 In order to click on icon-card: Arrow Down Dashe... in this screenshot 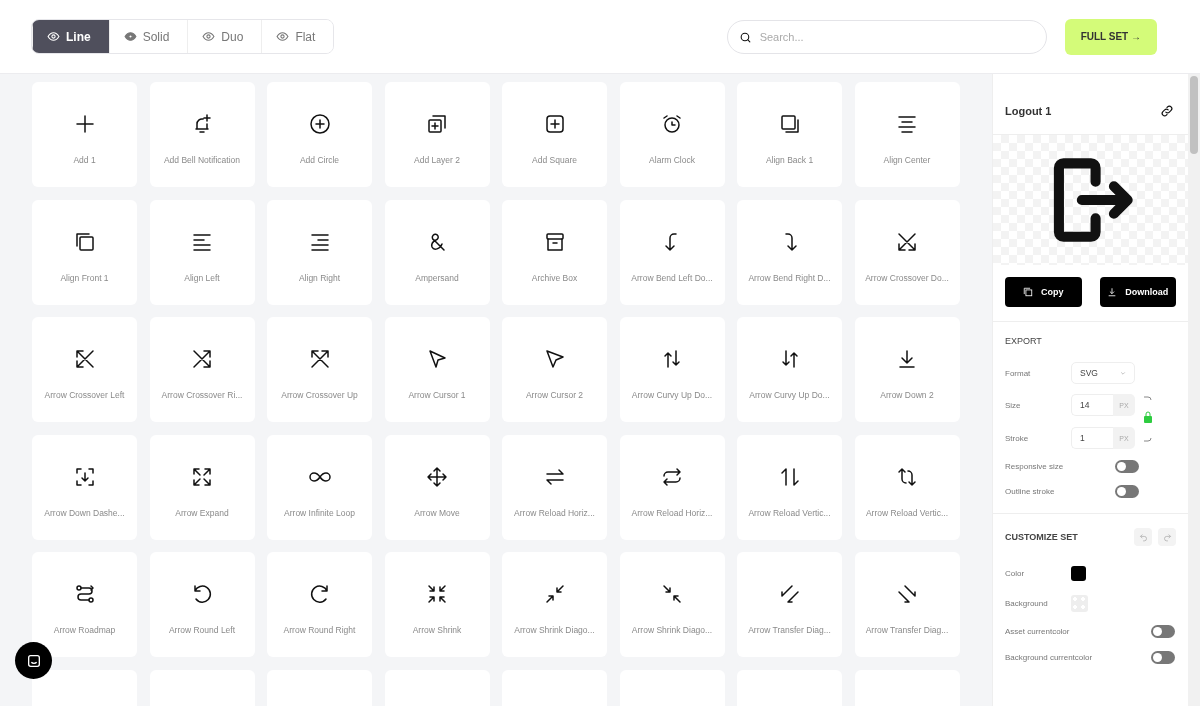, I will do `click(84, 487)`.